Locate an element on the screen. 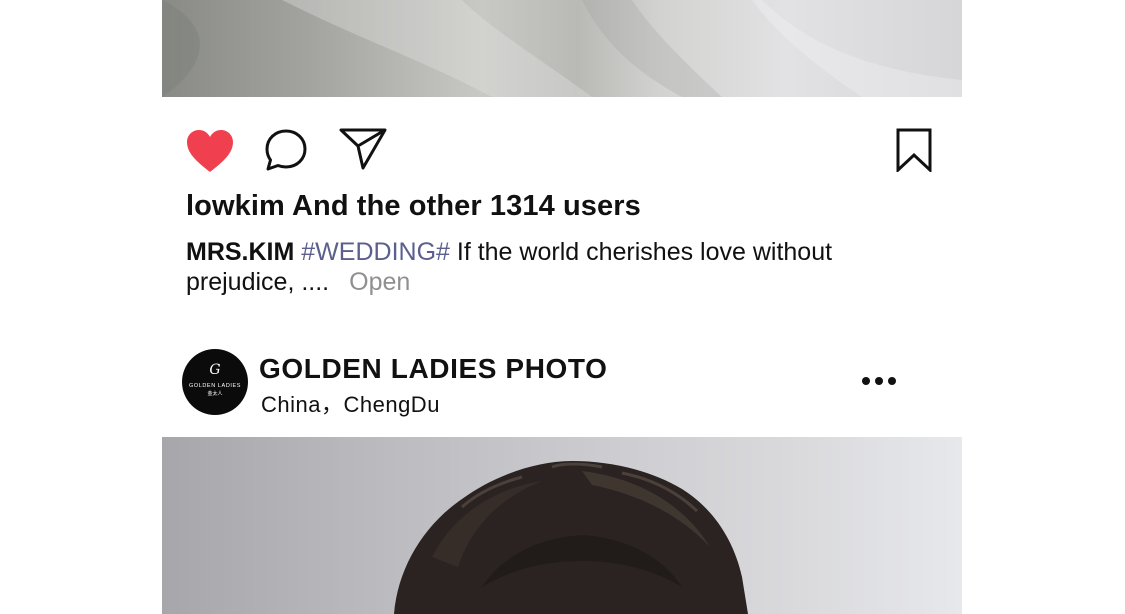 This screenshot has height=614, width=1125. location-label: China，ChengDu is located at coordinates (350, 403).